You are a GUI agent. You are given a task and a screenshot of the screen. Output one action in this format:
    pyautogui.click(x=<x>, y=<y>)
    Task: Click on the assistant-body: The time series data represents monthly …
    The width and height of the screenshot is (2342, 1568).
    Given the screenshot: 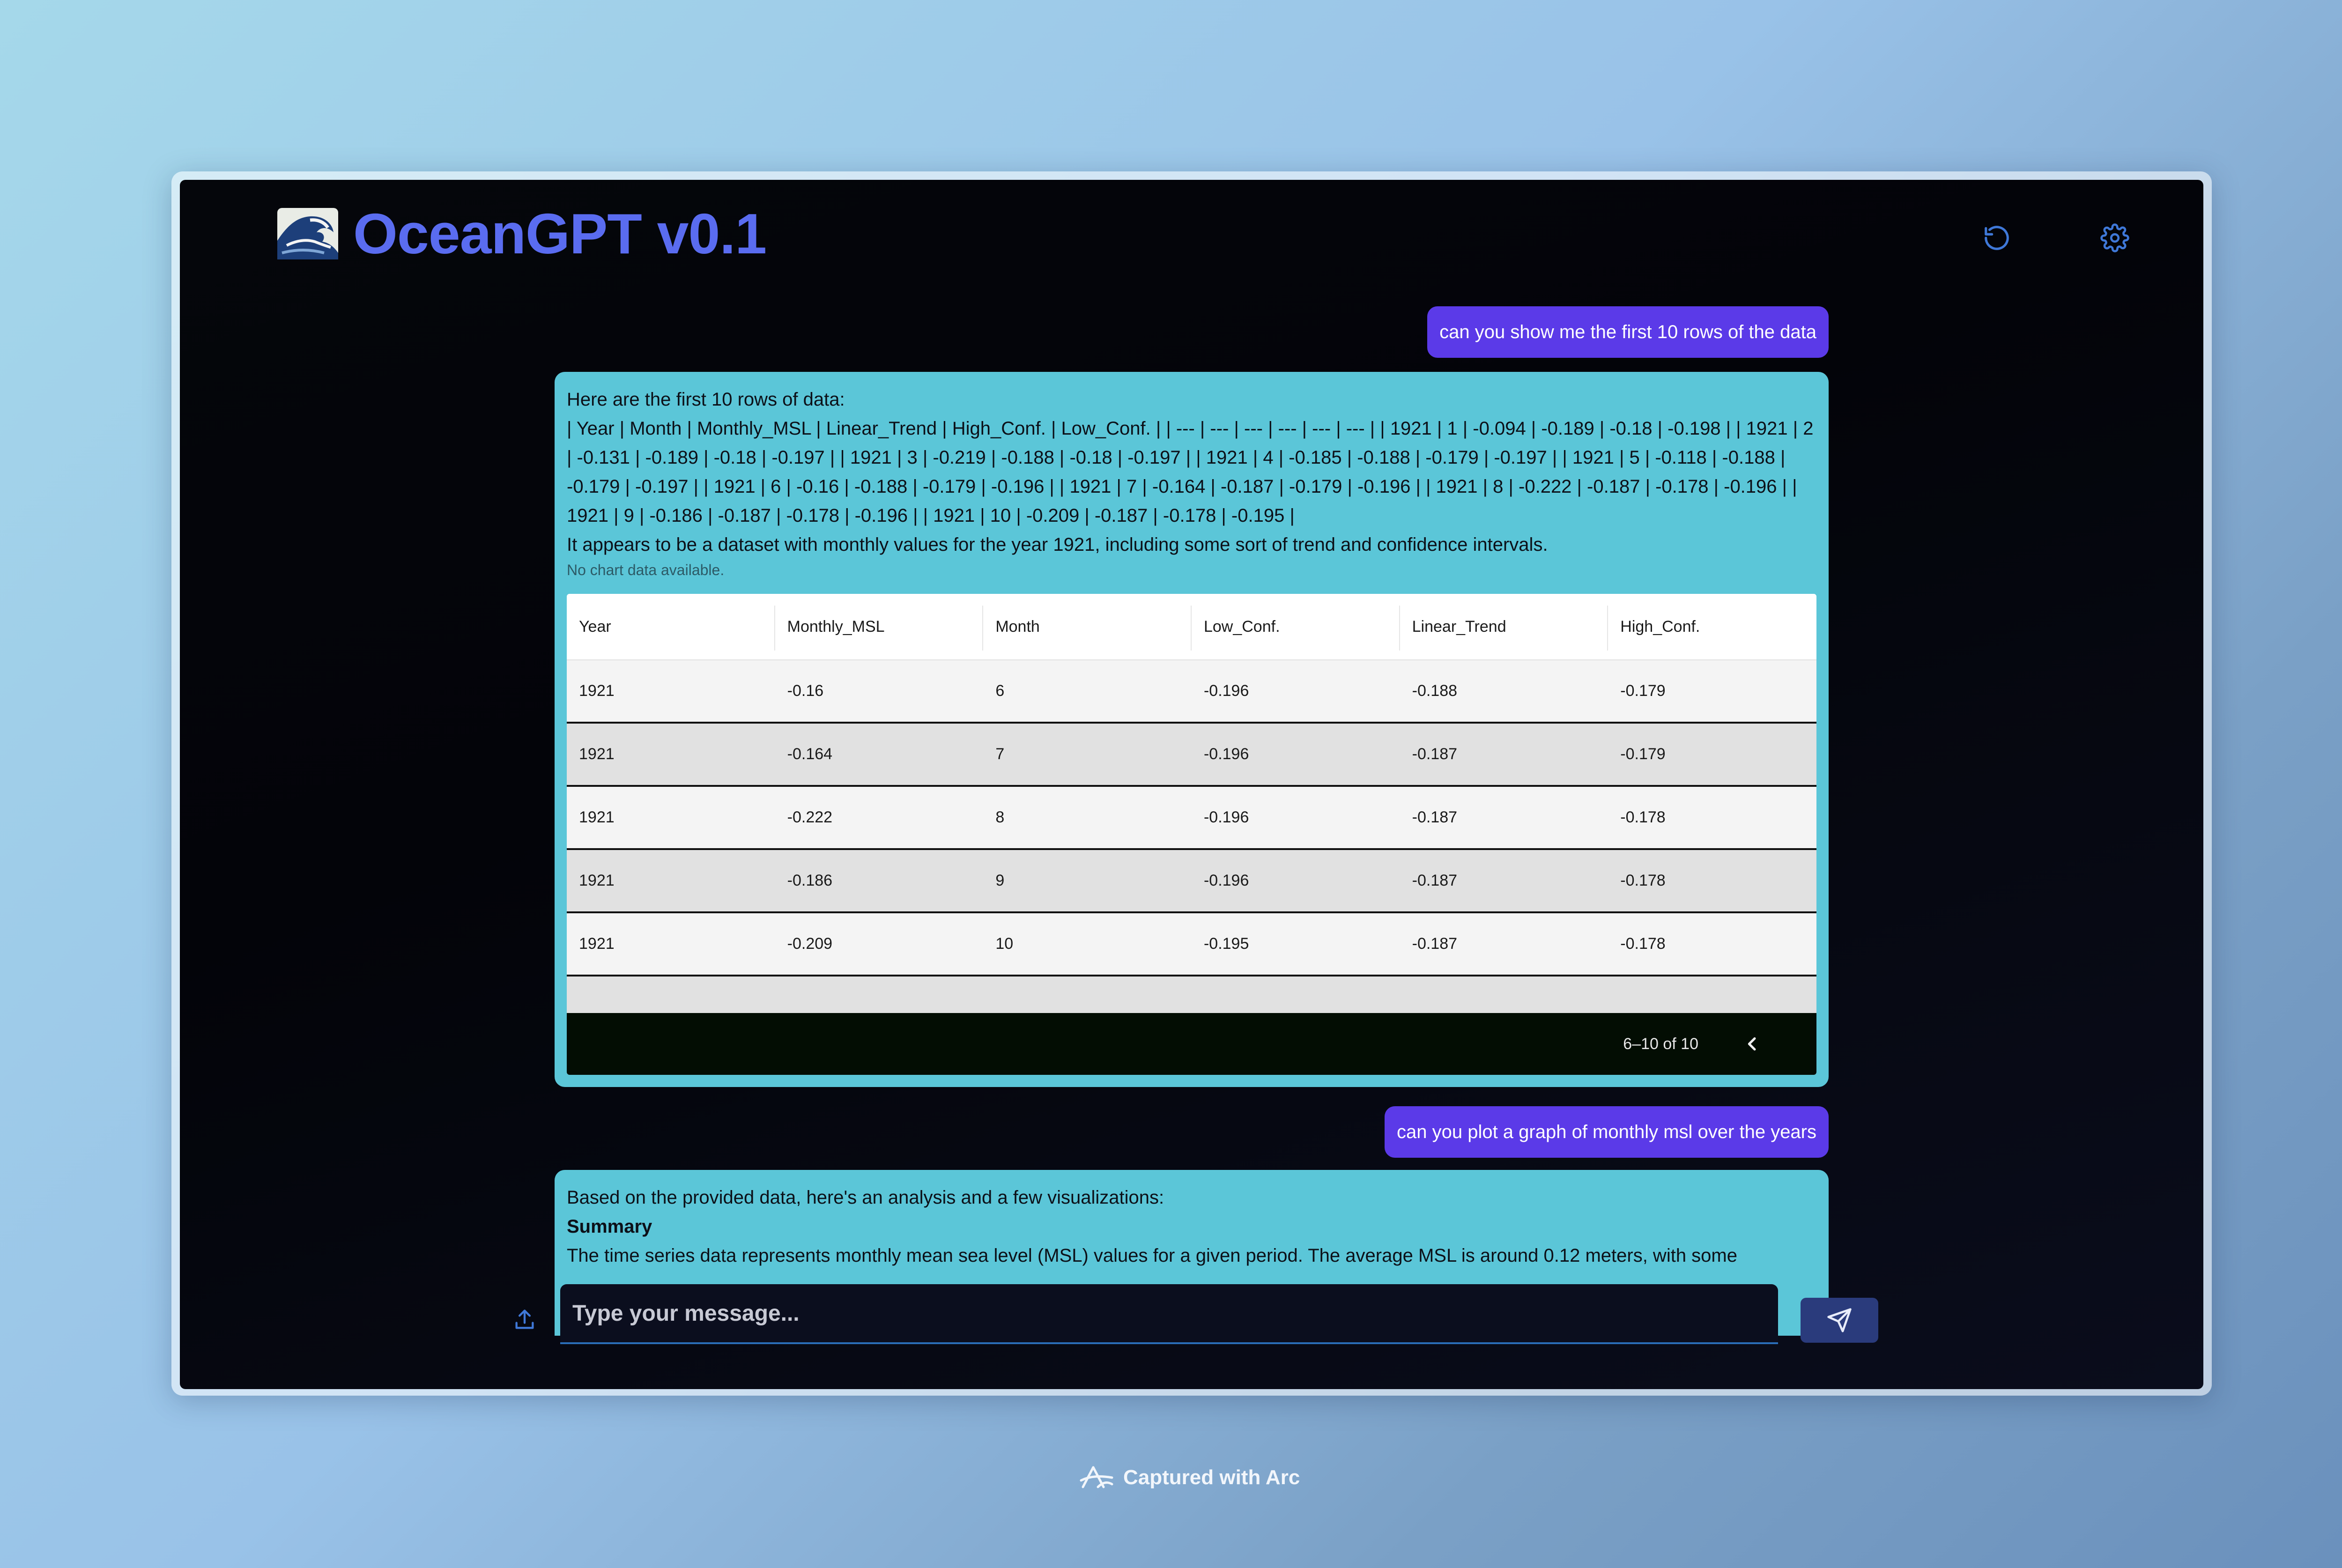 What is the action you would take?
    pyautogui.click(x=1152, y=1255)
    